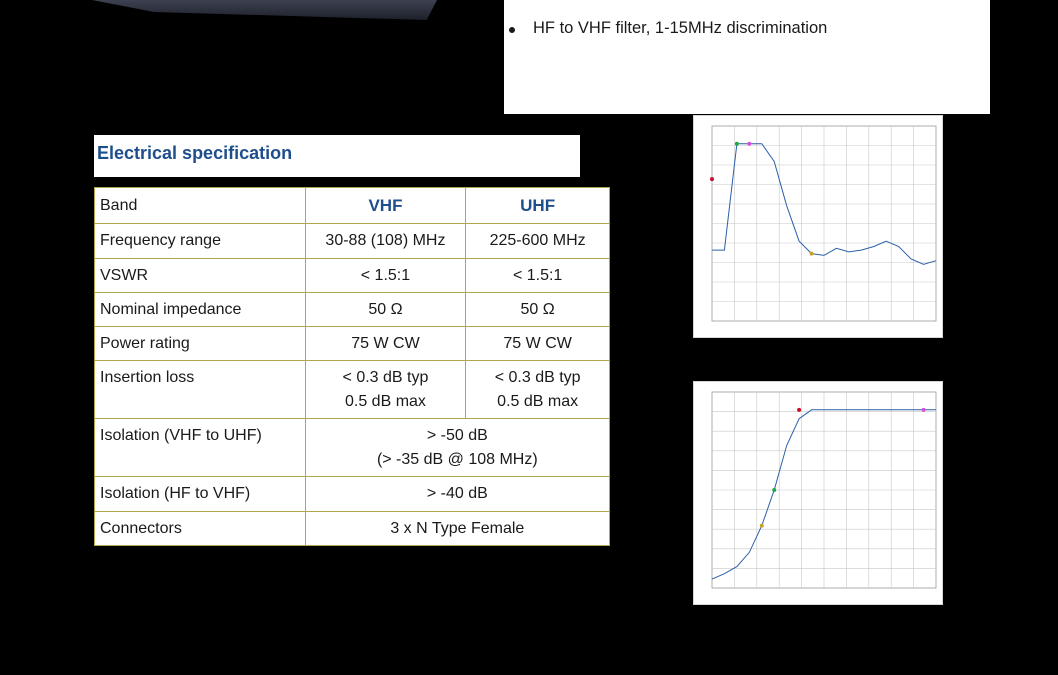 The width and height of the screenshot is (1058, 675). What do you see at coordinates (200, 528) in the screenshot?
I see `row-label: Connectors` at bounding box center [200, 528].